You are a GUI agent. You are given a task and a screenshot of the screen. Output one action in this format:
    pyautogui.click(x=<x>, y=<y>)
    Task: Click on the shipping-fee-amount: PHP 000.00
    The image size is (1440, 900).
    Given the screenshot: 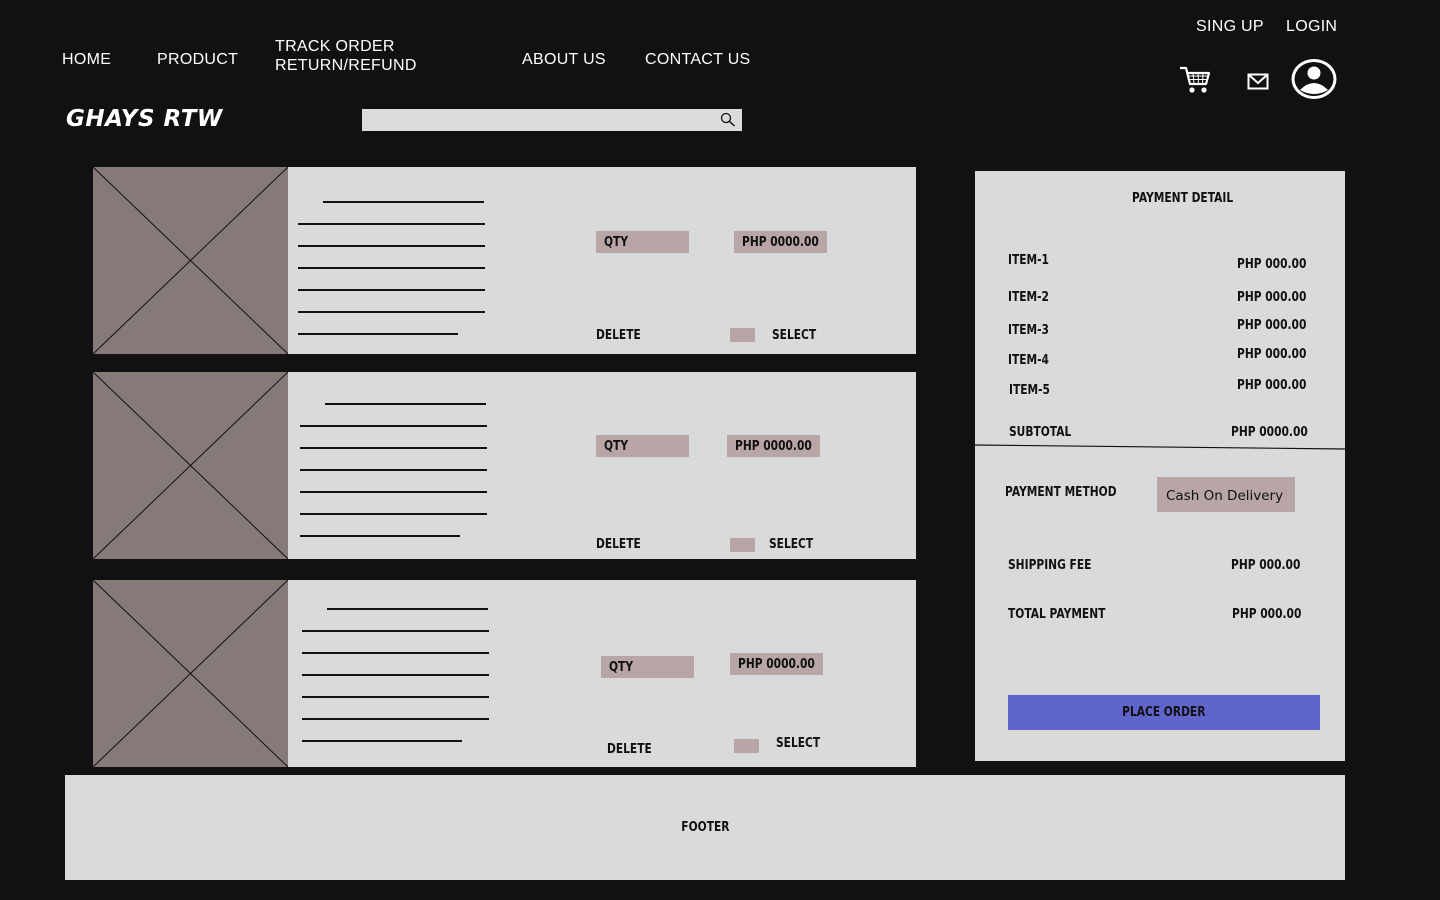 What is the action you would take?
    pyautogui.click(x=1266, y=565)
    